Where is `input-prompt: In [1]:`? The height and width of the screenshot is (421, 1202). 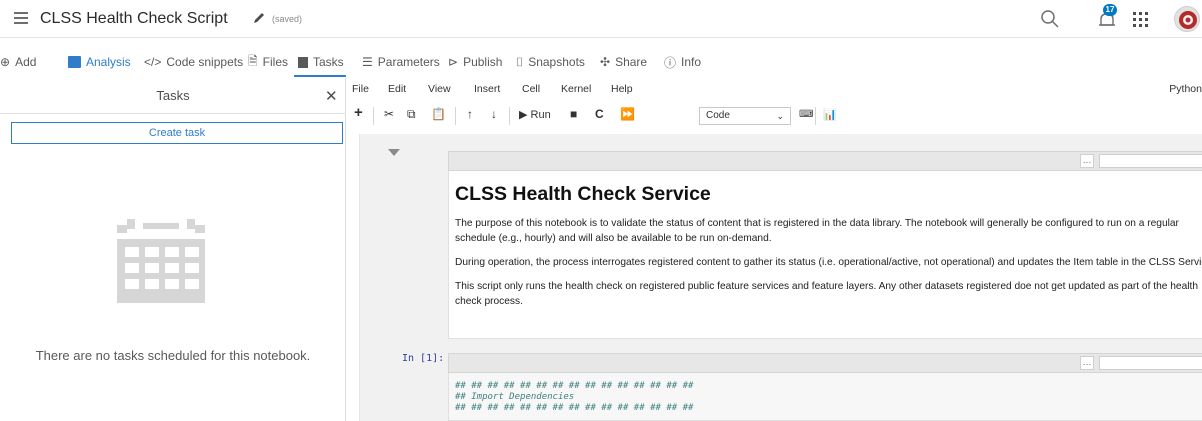 input-prompt: In [1]: is located at coordinates (423, 358).